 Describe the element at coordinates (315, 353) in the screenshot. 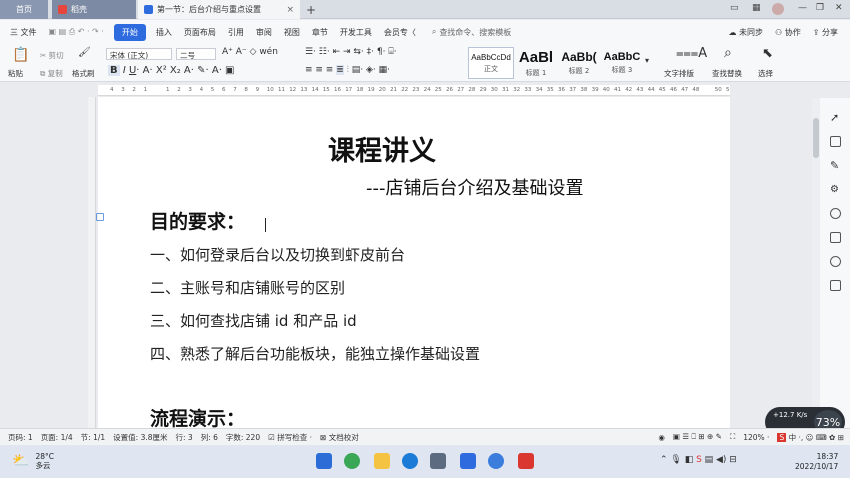

I see `list-item: 四、熟悉了解后台功能板块，能独立操作基础设置` at that location.